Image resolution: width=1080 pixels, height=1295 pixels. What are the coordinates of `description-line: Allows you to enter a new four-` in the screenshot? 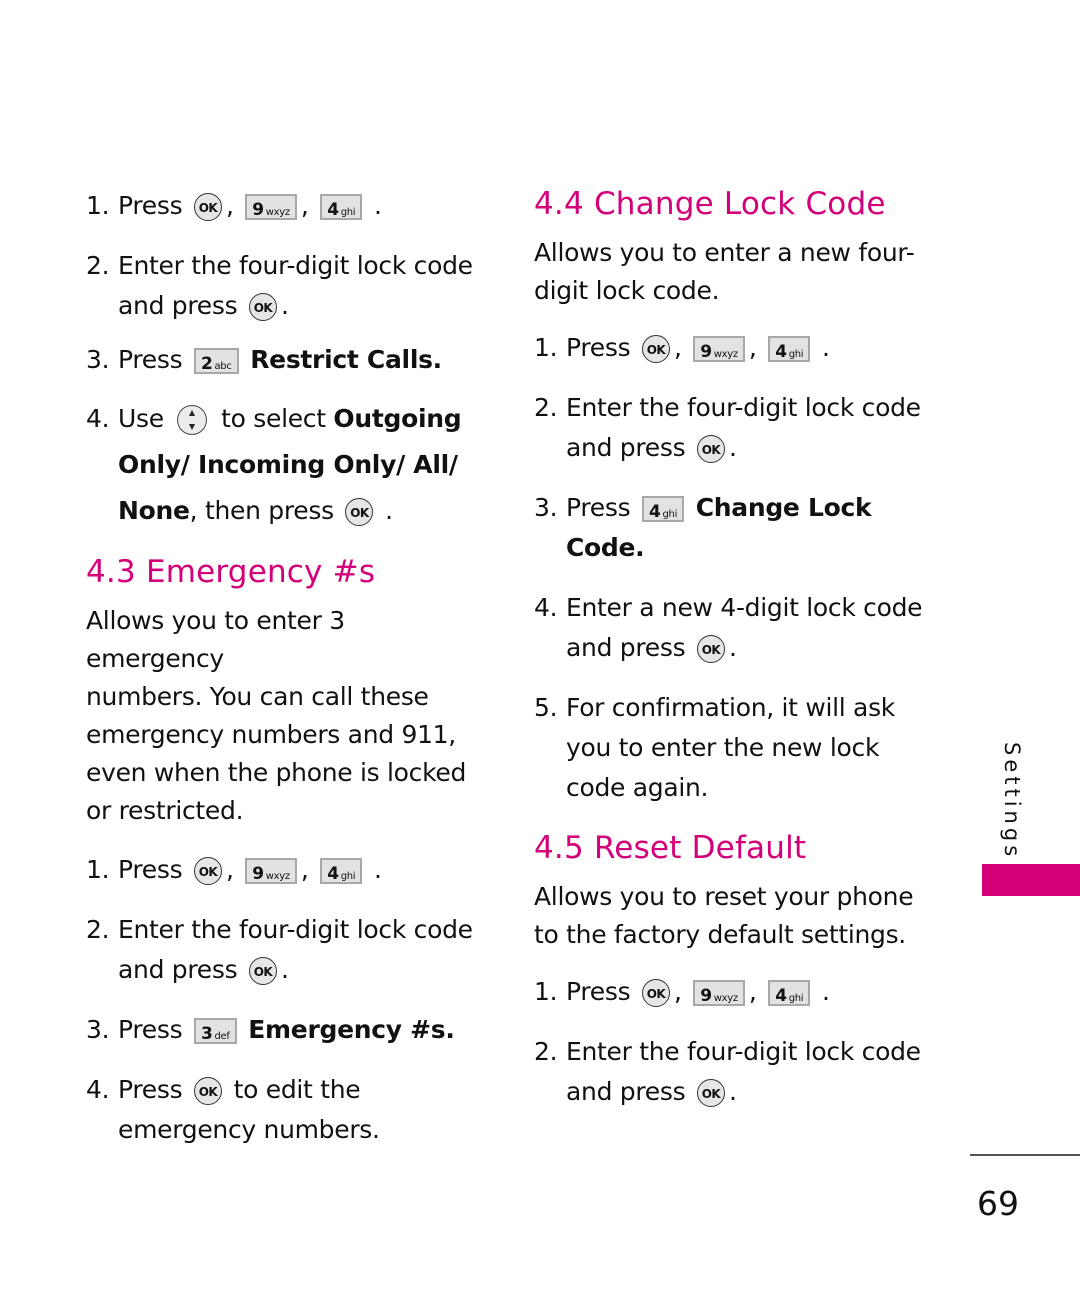 It's located at (724, 252).